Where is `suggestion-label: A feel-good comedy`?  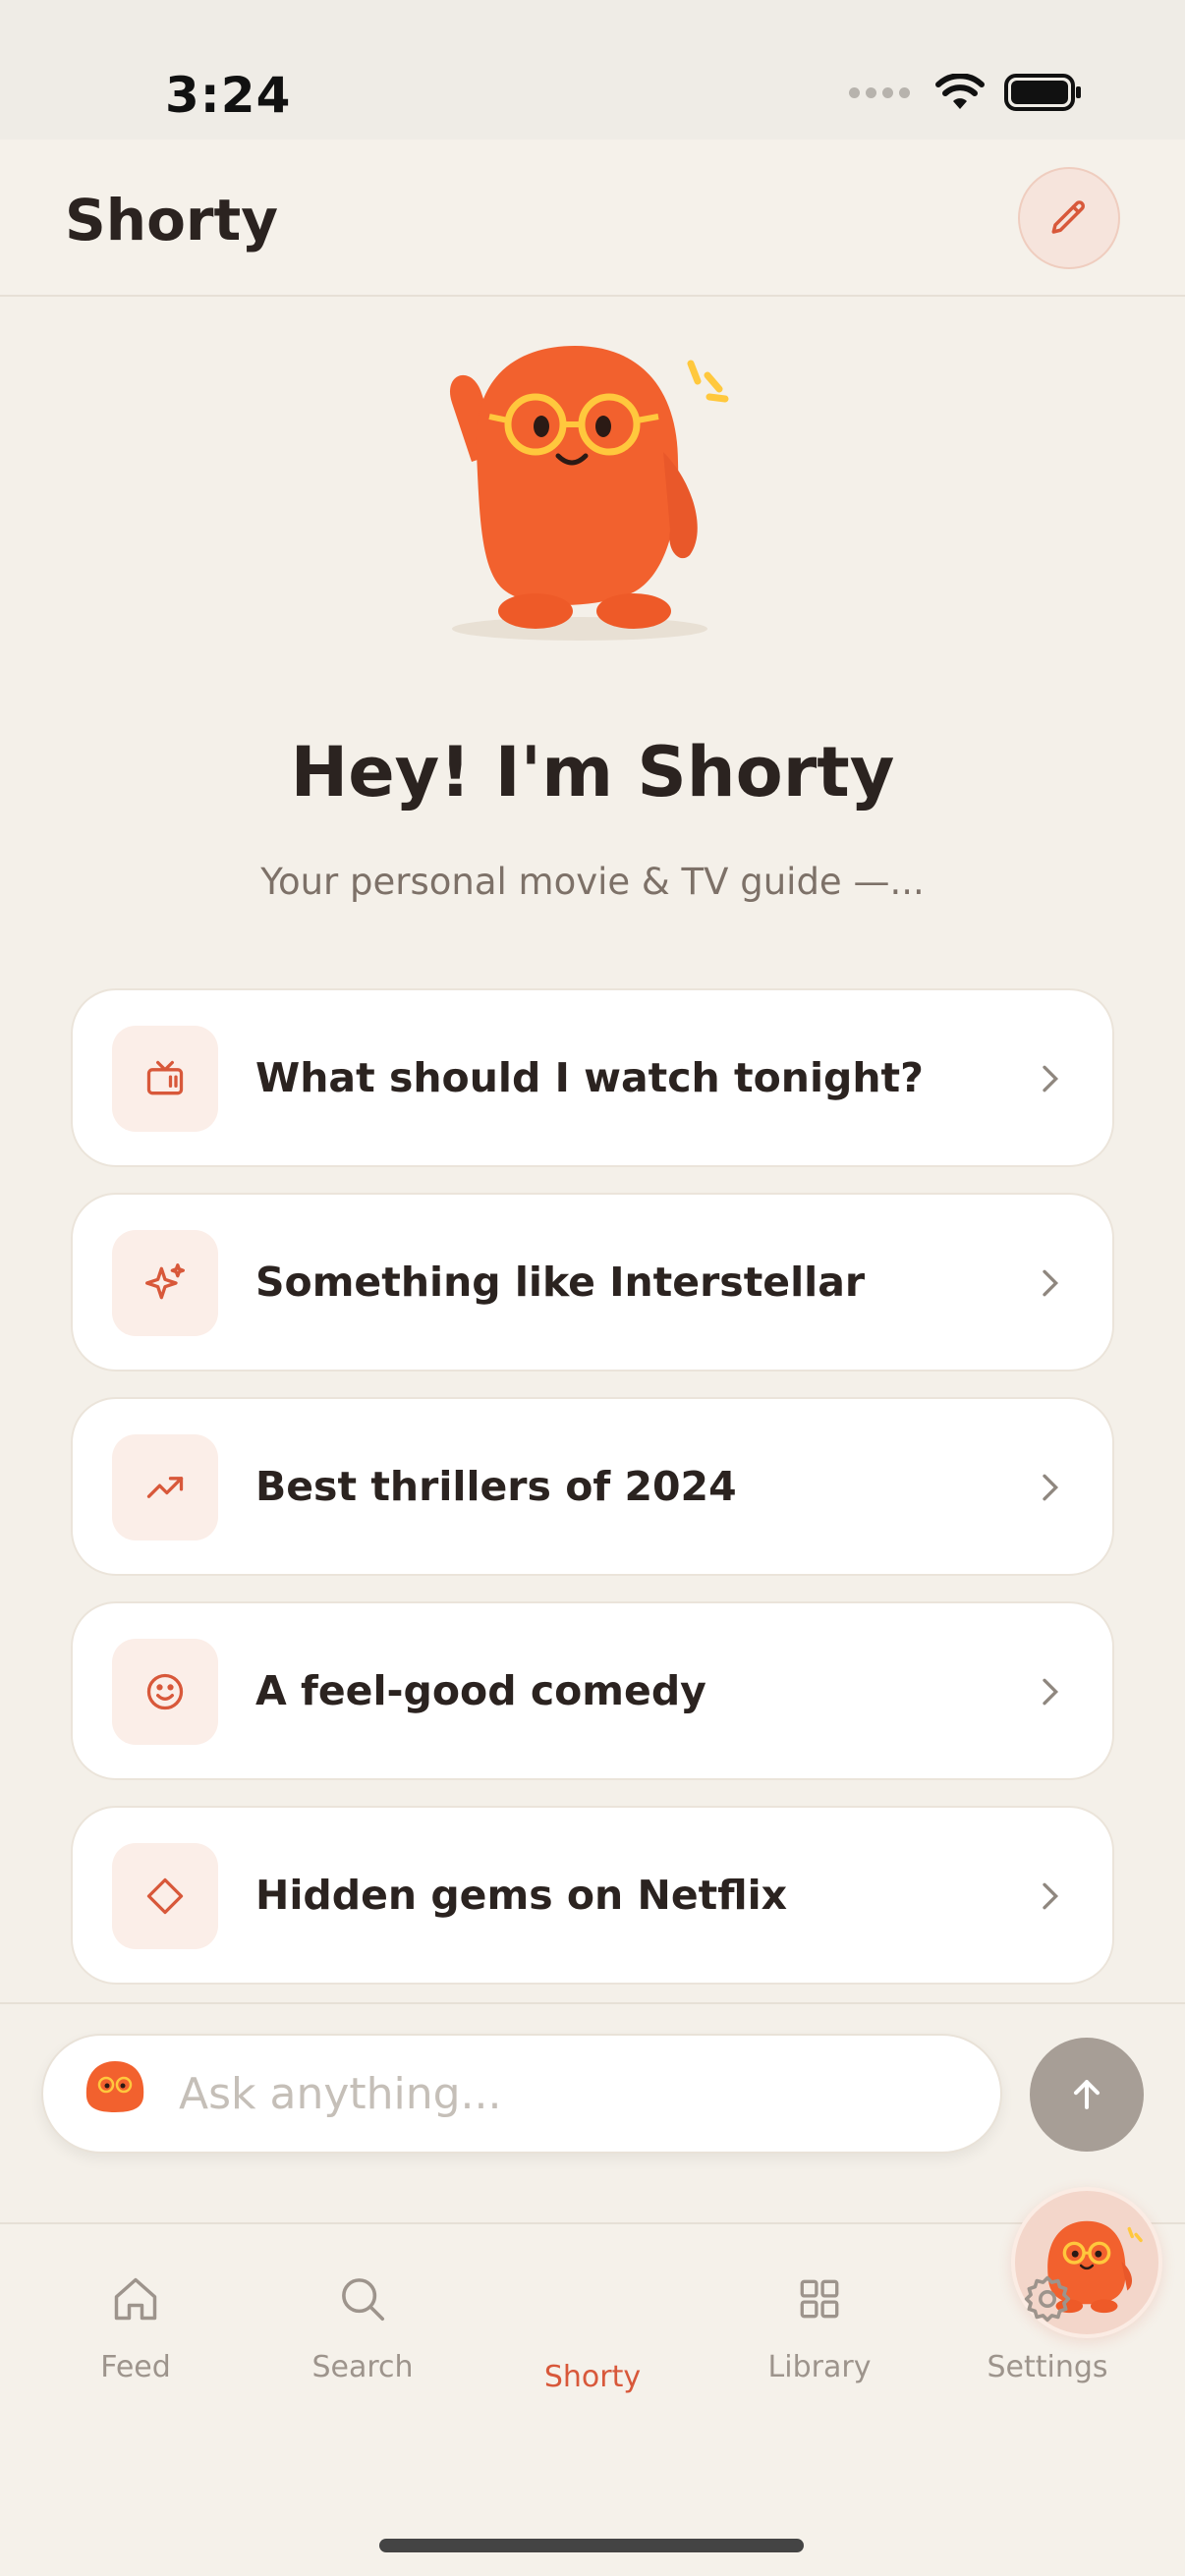
suggestion-label: A feel-good comedy is located at coordinates (481, 1690).